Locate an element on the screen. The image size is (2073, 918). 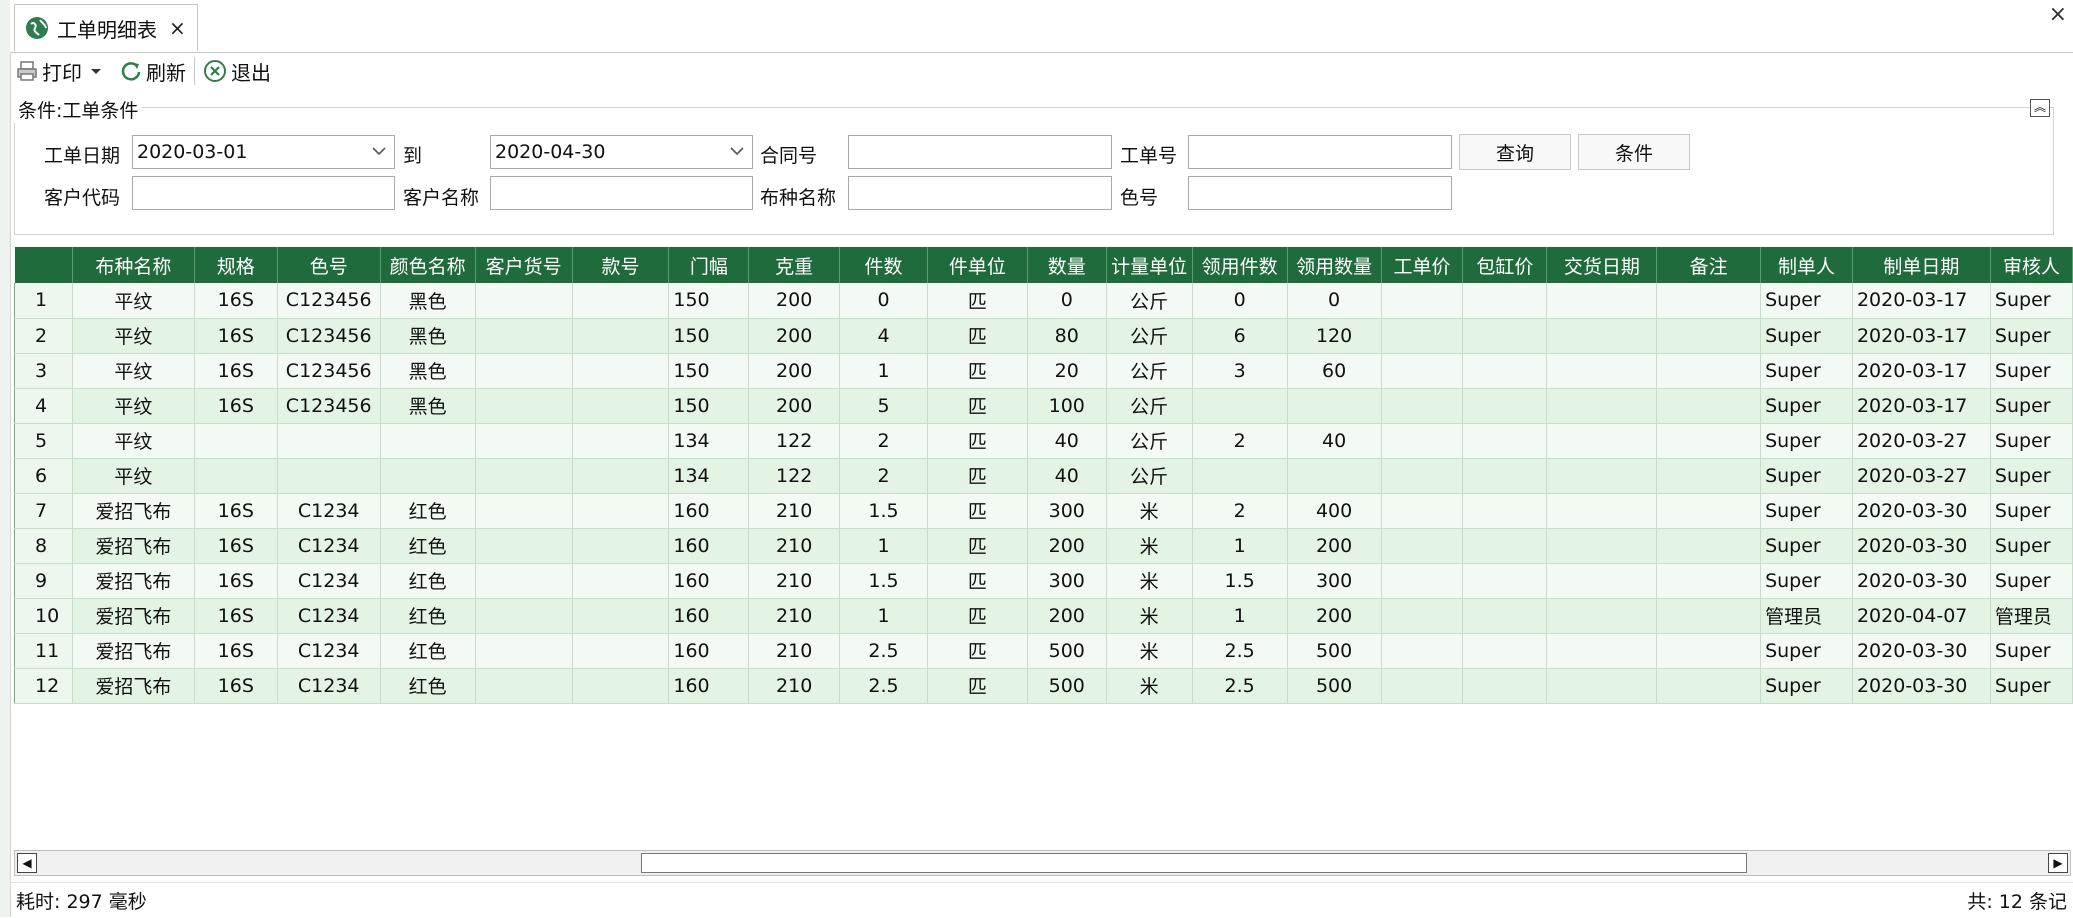
table-cell: 100 is located at coordinates (1067, 406).